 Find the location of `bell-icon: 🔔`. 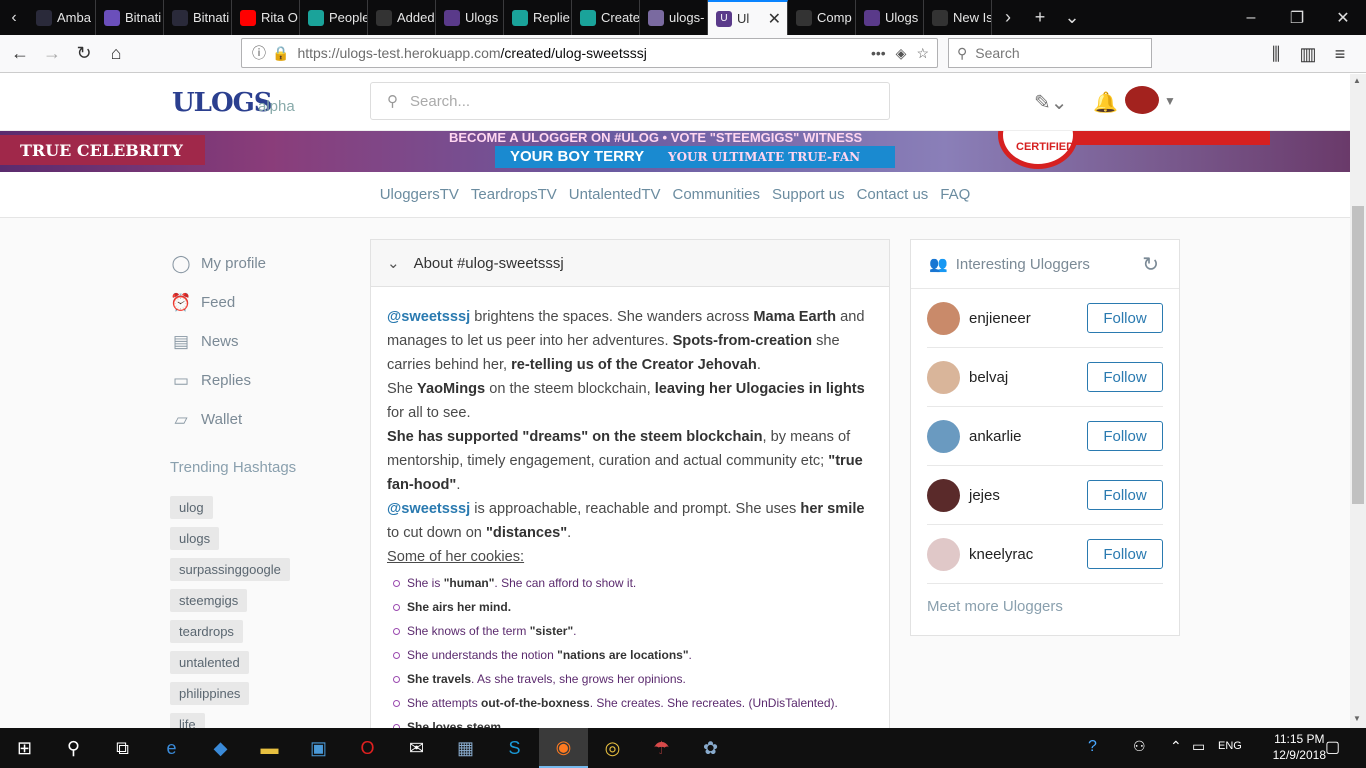

bell-icon: 🔔 is located at coordinates (1105, 102).